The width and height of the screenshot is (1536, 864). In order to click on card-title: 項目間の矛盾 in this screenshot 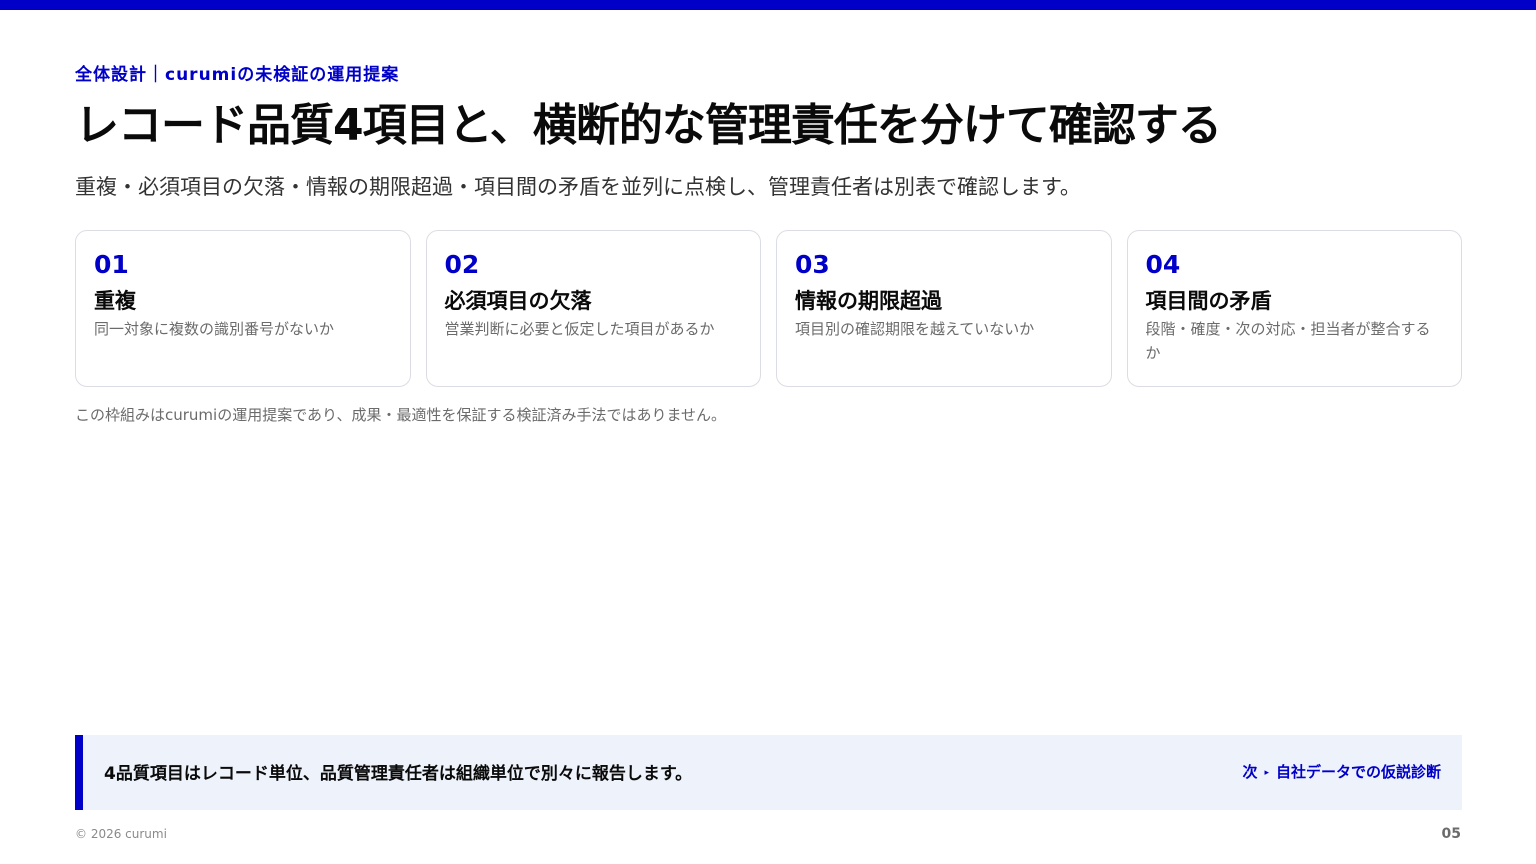, I will do `click(1208, 301)`.